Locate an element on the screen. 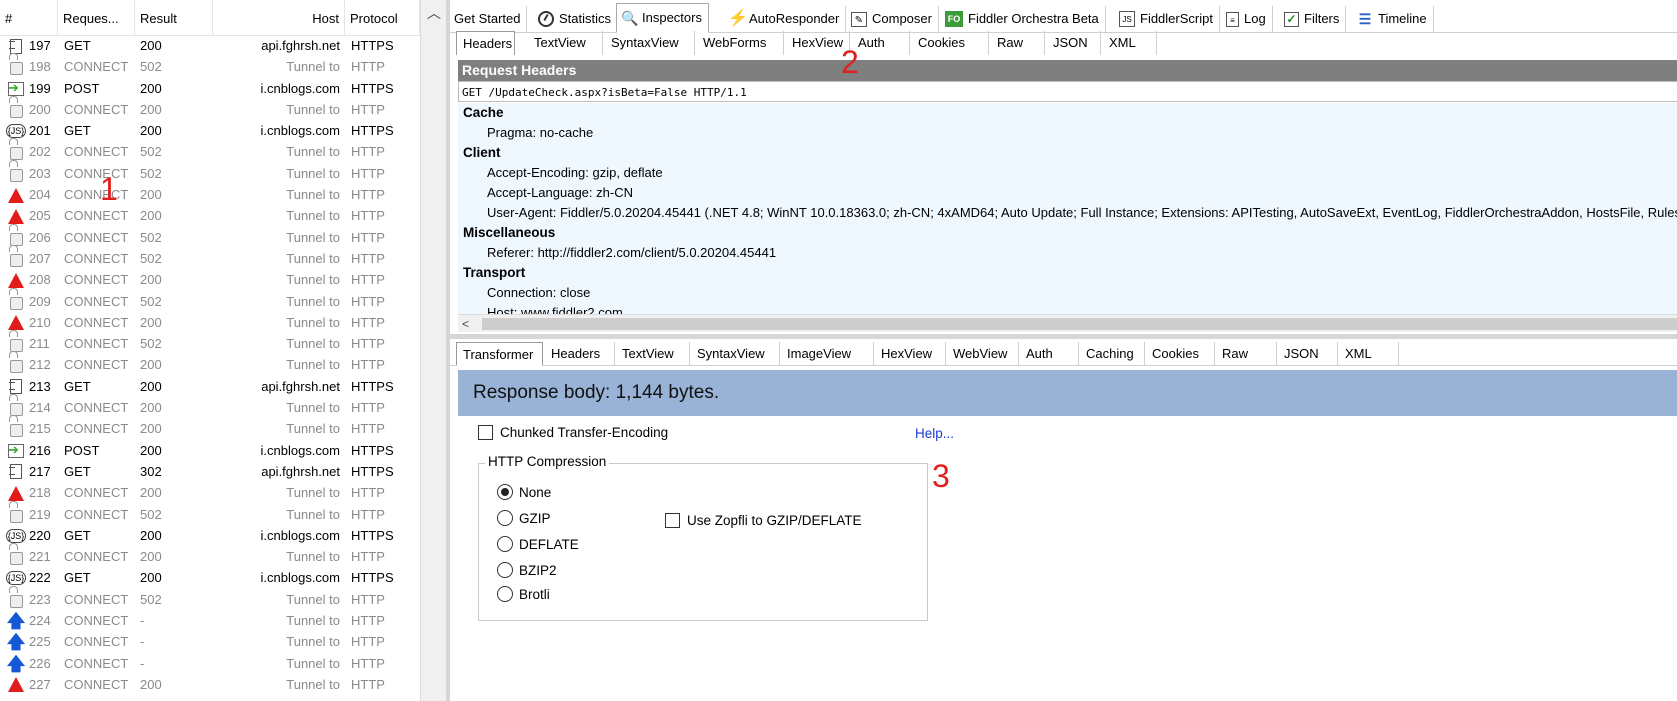 The width and height of the screenshot is (1677, 701). response-tab-headers: Headers is located at coordinates (580, 354).